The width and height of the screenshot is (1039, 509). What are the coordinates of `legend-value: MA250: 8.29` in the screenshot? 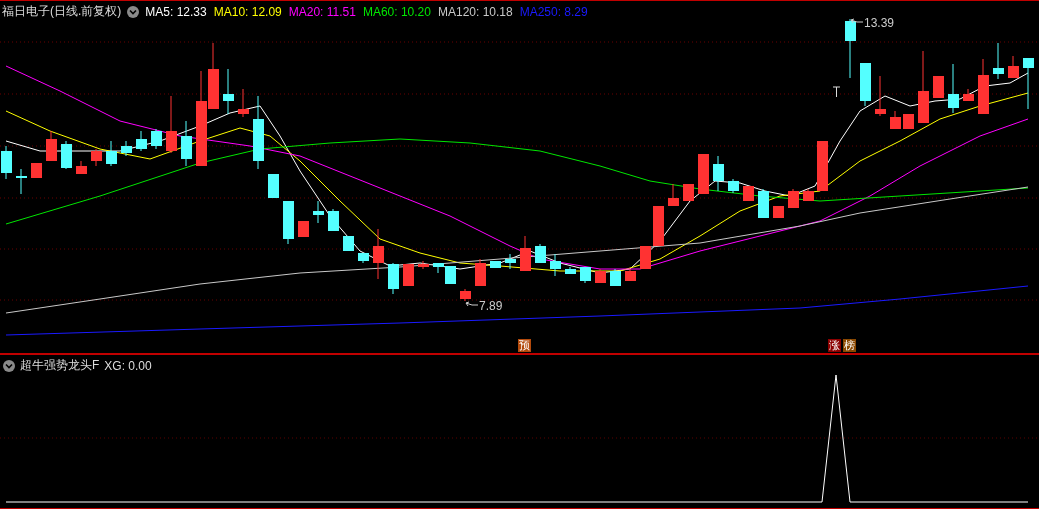 It's located at (553, 11).